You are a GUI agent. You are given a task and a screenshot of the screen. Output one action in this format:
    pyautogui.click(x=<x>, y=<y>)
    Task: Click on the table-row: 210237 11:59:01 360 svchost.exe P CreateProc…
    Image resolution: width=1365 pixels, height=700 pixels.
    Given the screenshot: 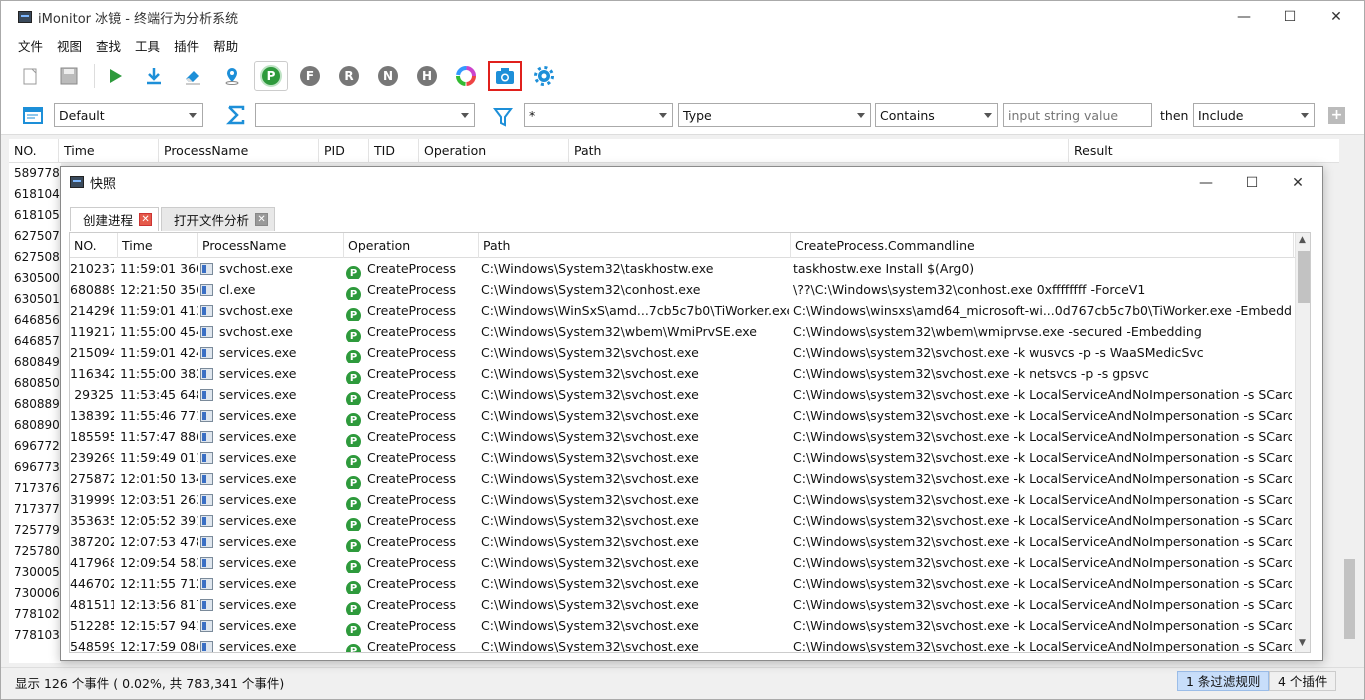 What is the action you would take?
    pyautogui.click(x=682, y=268)
    